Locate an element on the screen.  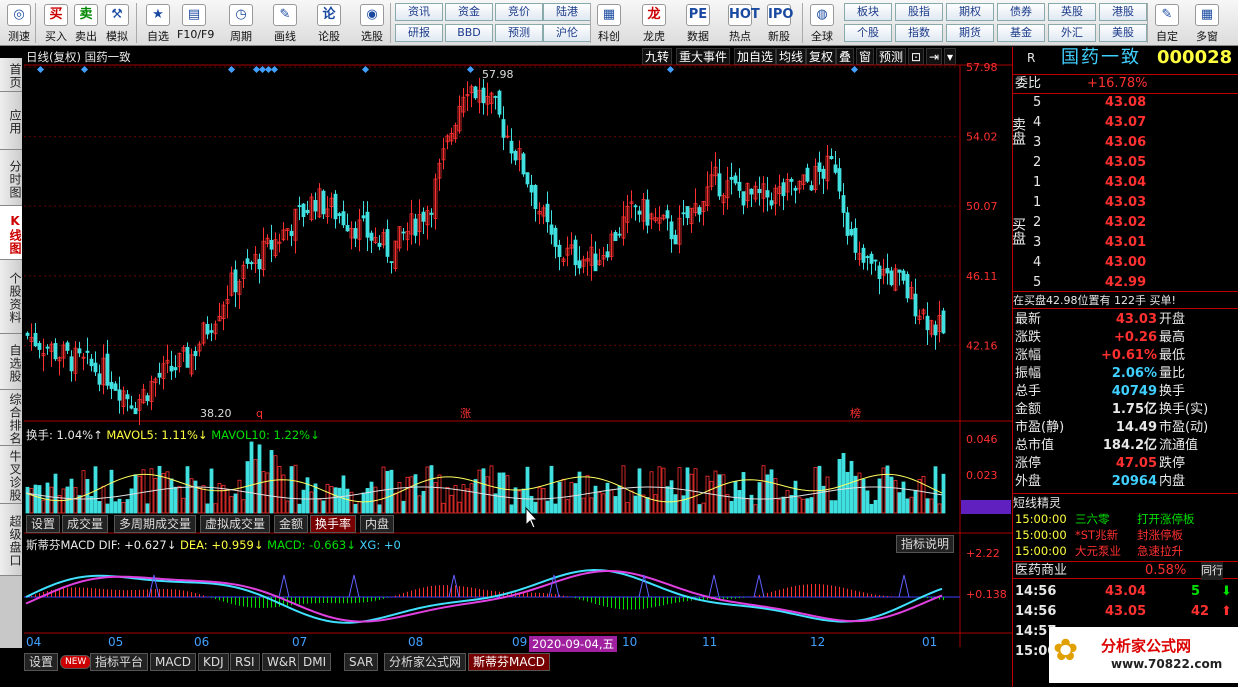
toolbar-button-17: ▦ 多窗 is located at coordinates (1207, 23).